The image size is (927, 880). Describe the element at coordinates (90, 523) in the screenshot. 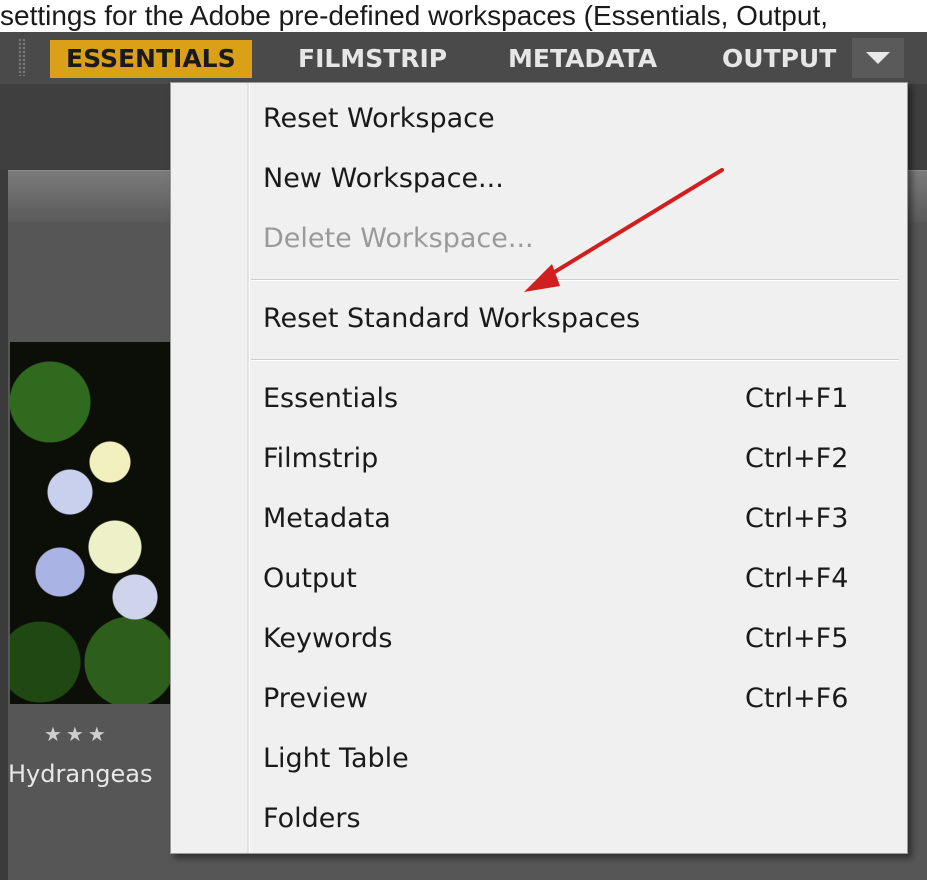

I see `thumbnail-image` at that location.